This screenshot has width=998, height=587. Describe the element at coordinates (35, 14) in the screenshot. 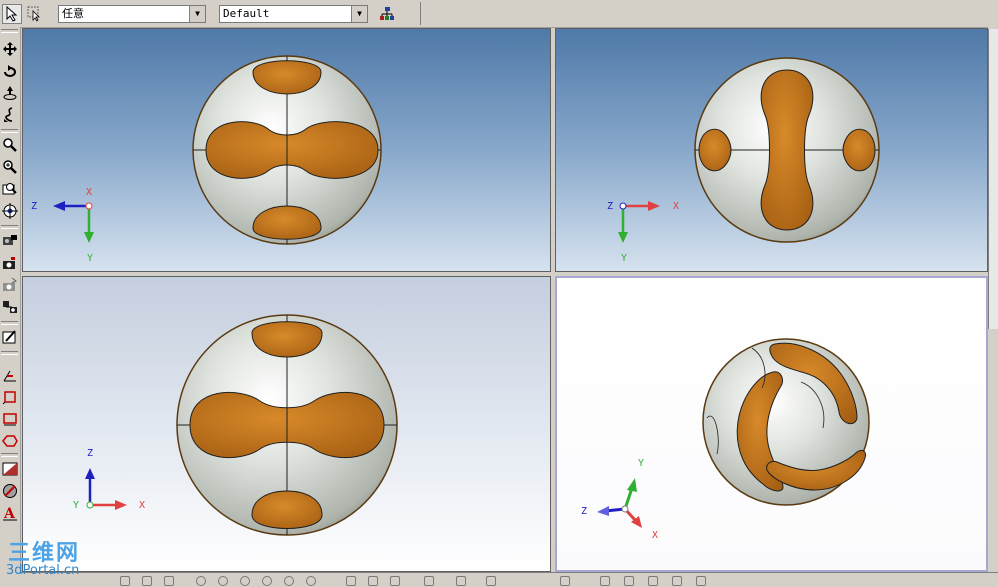

I see `pointer-select-icon` at that location.